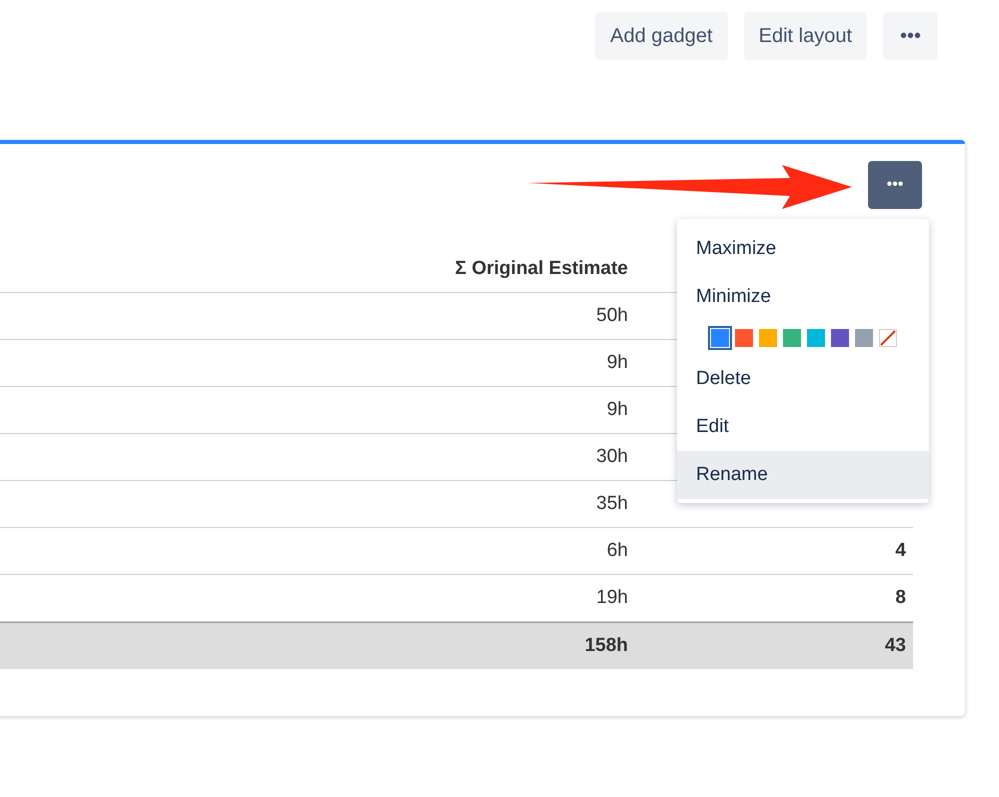 The image size is (999, 797). What do you see at coordinates (770, 645) in the screenshot?
I see `total-cell: 43` at bounding box center [770, 645].